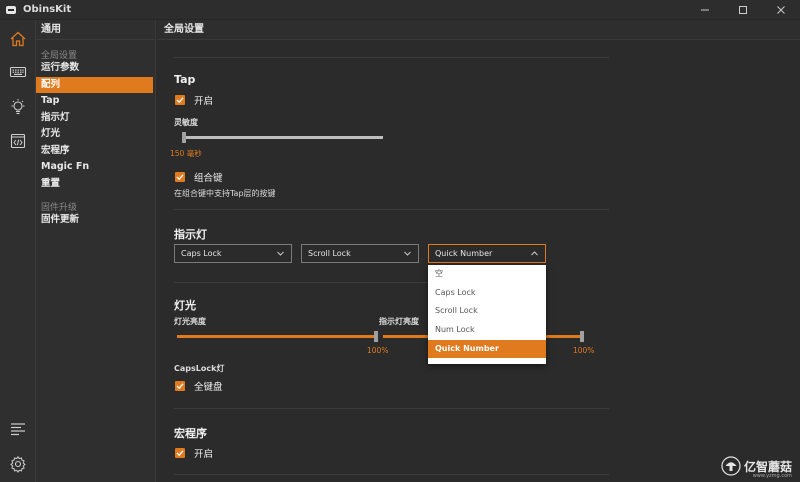  Describe the element at coordinates (487, 330) in the screenshot. I see `dropdown-option-num-lock: Num Lock` at that location.